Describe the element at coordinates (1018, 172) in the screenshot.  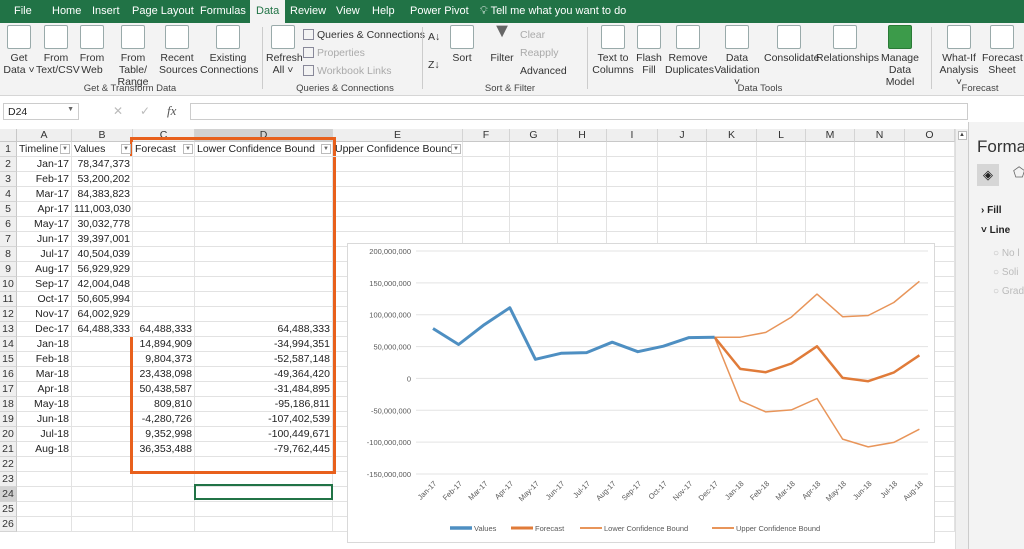
I see `effects-icon: ⬠` at that location.